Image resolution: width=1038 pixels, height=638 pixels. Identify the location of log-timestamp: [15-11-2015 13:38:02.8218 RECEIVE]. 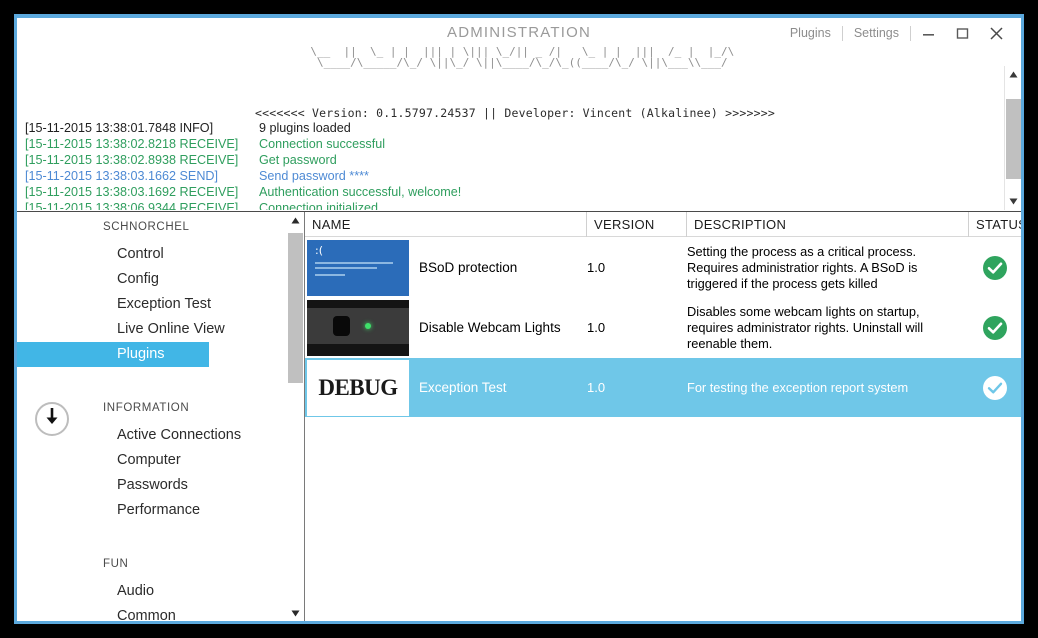
(132, 144).